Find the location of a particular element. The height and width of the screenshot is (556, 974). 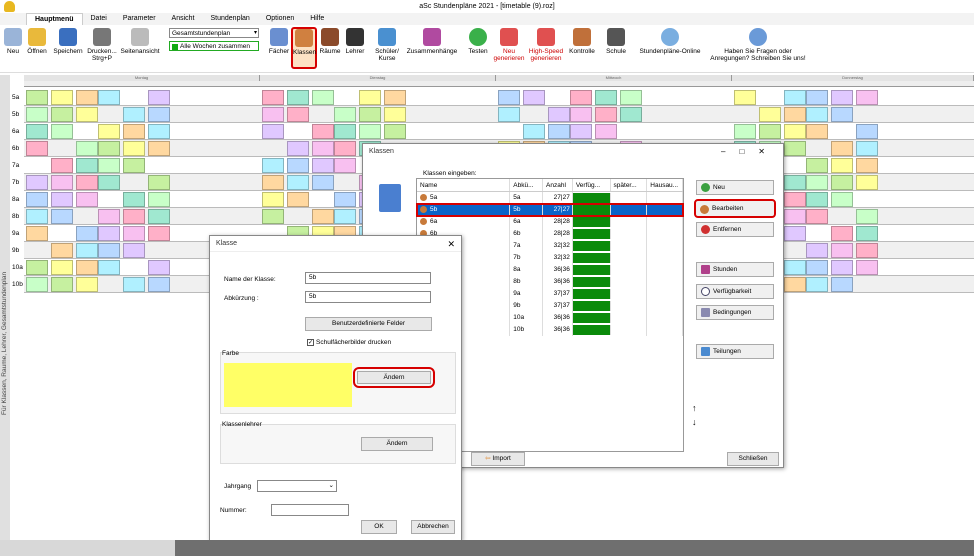

custom-fields-button: Benutzerdefinierte Felder is located at coordinates (368, 324).